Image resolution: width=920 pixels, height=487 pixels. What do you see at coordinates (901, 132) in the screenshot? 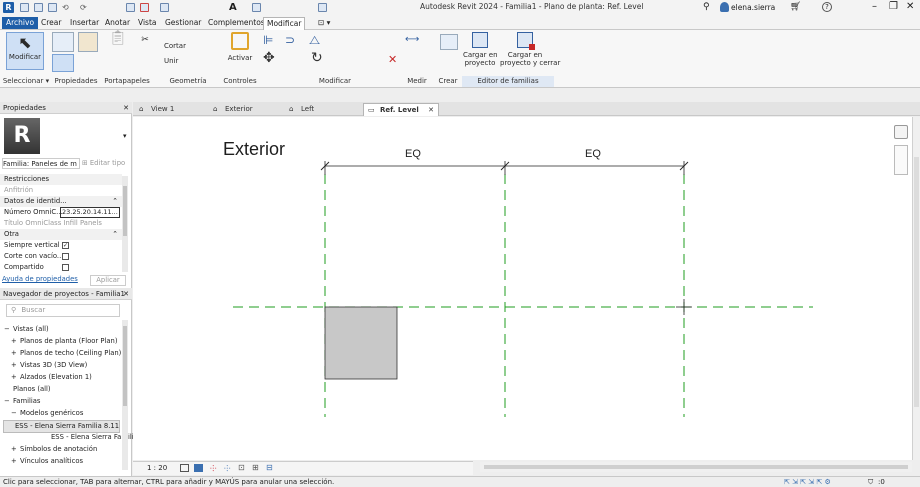
I see `view-cube-icon` at bounding box center [901, 132].